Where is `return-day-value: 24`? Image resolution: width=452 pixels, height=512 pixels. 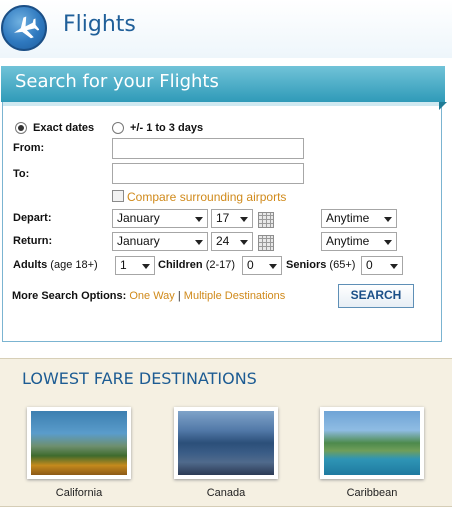
return-day-value: 24 is located at coordinates (223, 241).